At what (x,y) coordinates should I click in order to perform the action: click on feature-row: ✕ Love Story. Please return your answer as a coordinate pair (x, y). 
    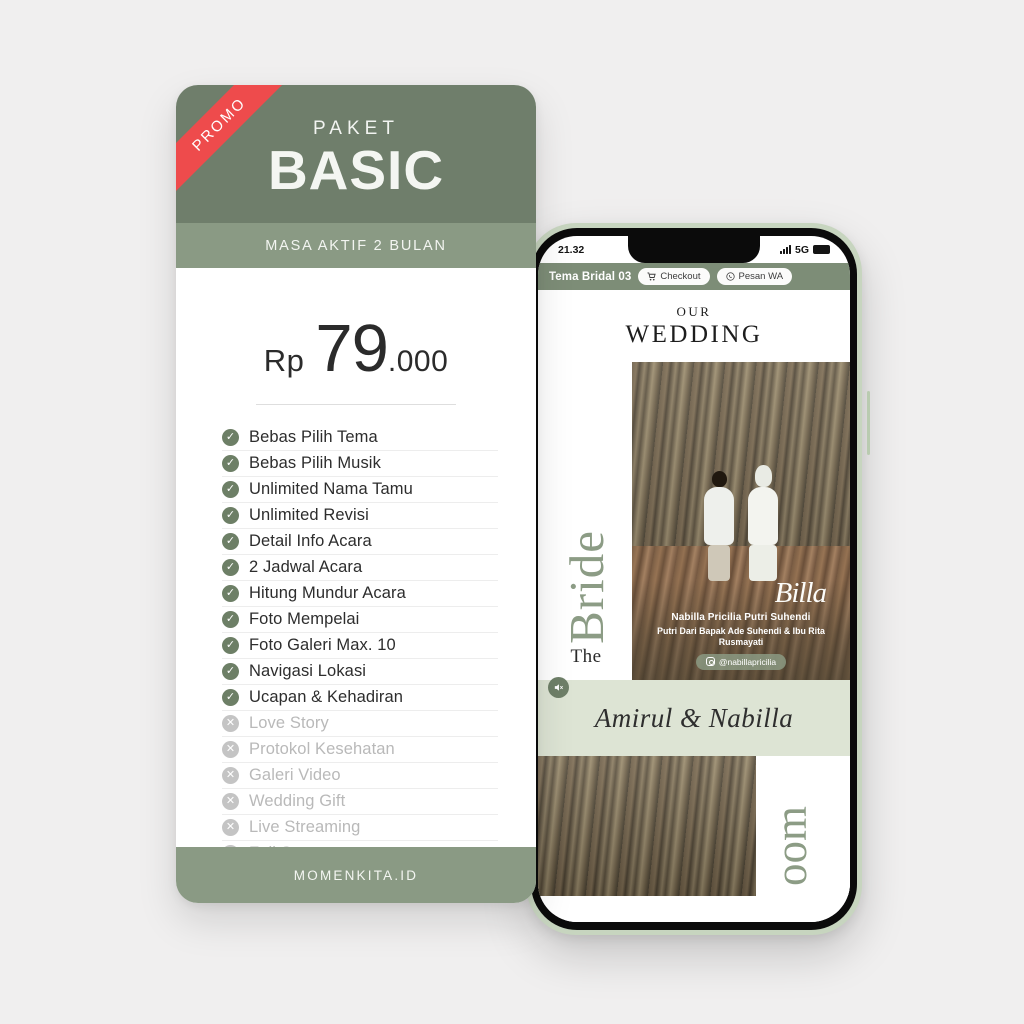
    Looking at the image, I should click on (360, 724).